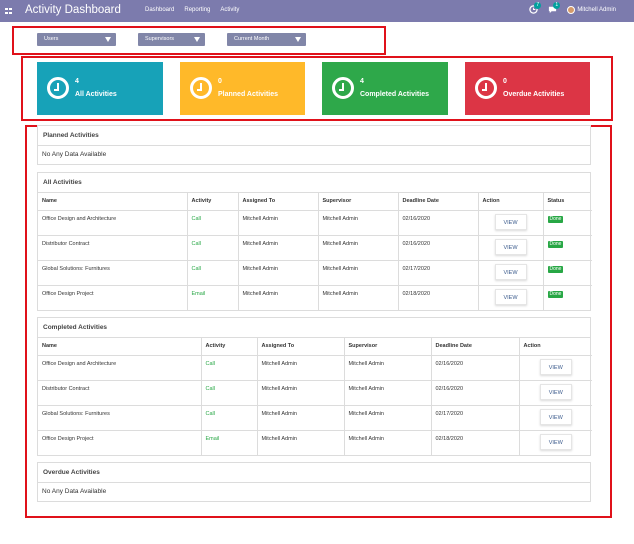  What do you see at coordinates (242, 88) in the screenshot?
I see `card-planned-activities: 0 Planned Activities` at bounding box center [242, 88].